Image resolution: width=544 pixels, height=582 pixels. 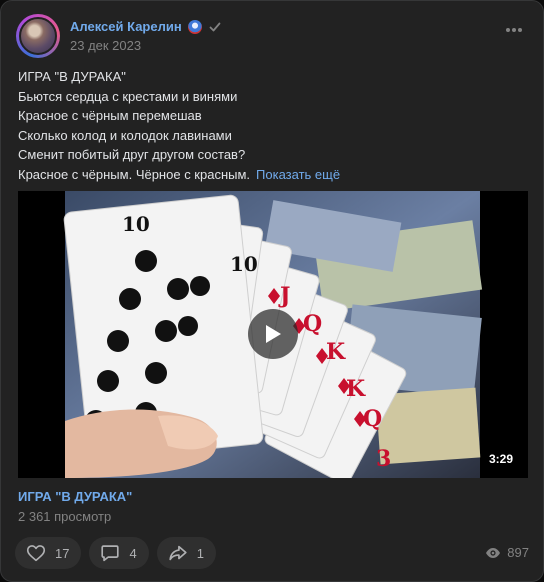 What do you see at coordinates (75, 496) in the screenshot?
I see `video-title: ИГРА "В ДУРАКА"` at bounding box center [75, 496].